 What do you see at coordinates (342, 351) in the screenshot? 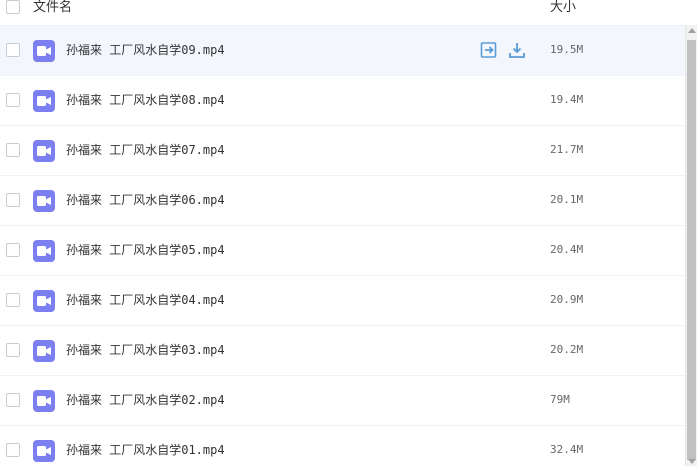
I see `table-row: 孙福来 工厂风水自学03.mp4 20.2M` at bounding box center [342, 351].